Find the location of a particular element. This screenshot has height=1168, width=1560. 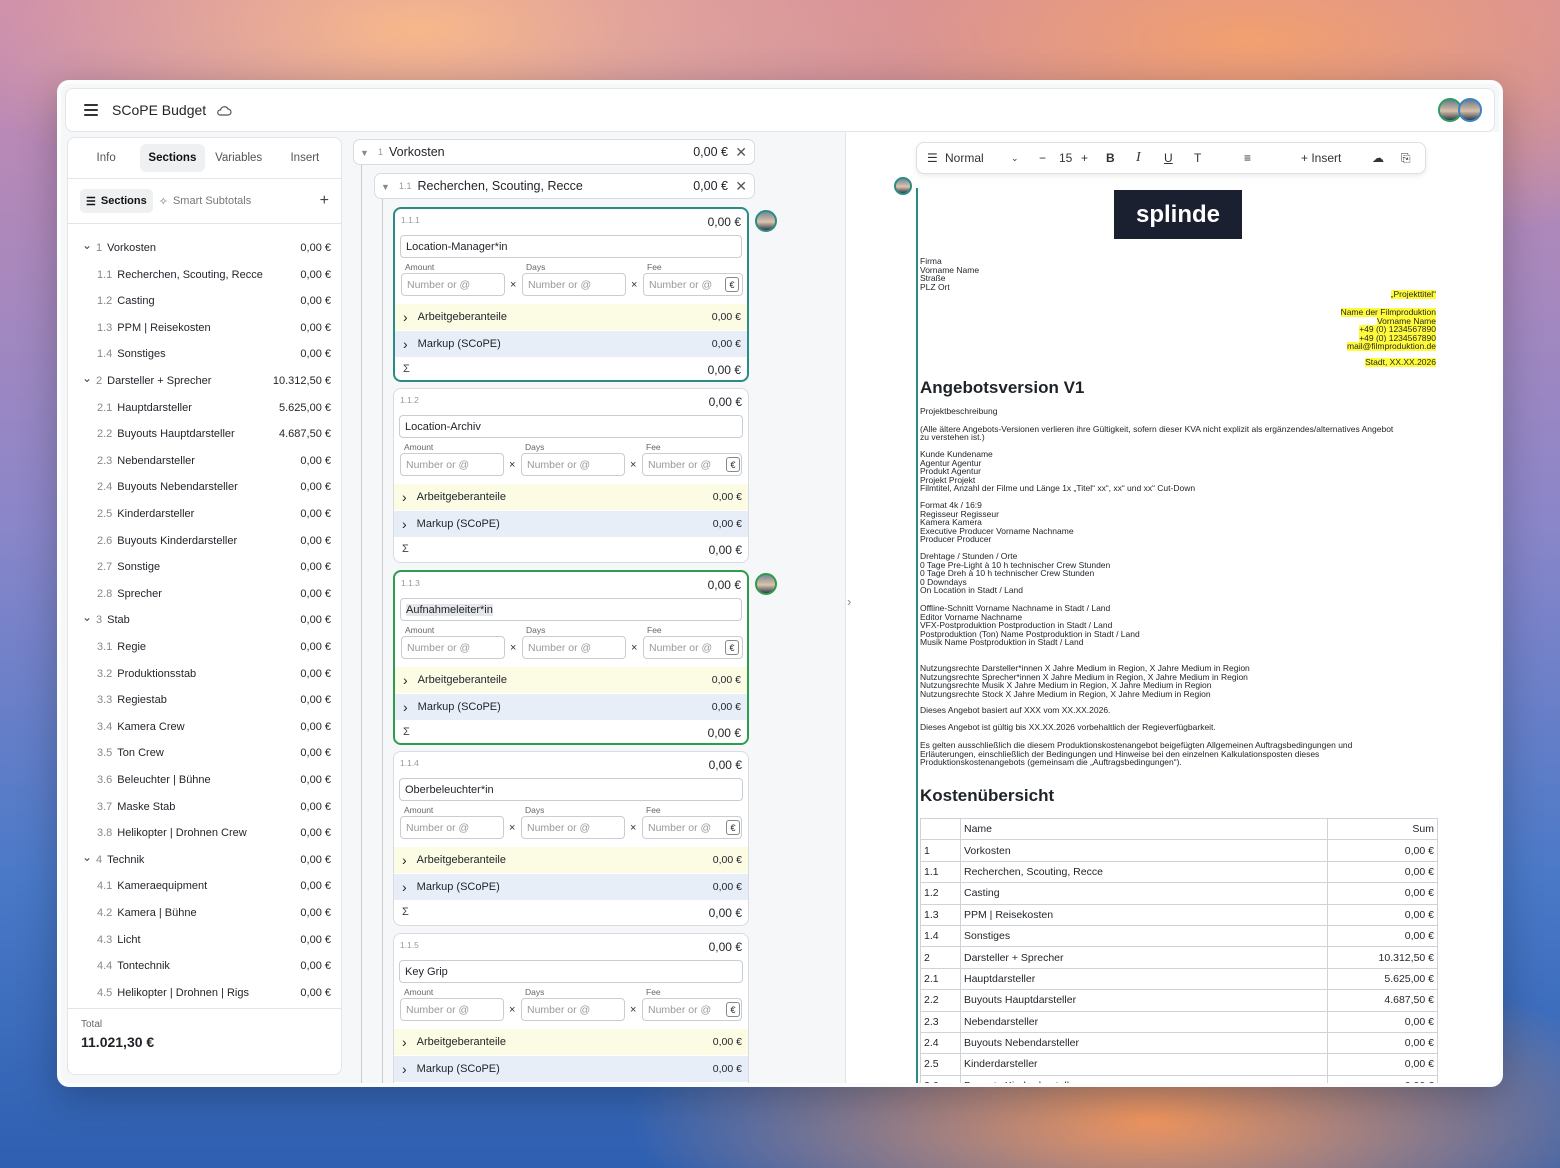

section-tree-item: 2.4 Buyouts Nebendarsteller 0,00 € is located at coordinates (204, 487).